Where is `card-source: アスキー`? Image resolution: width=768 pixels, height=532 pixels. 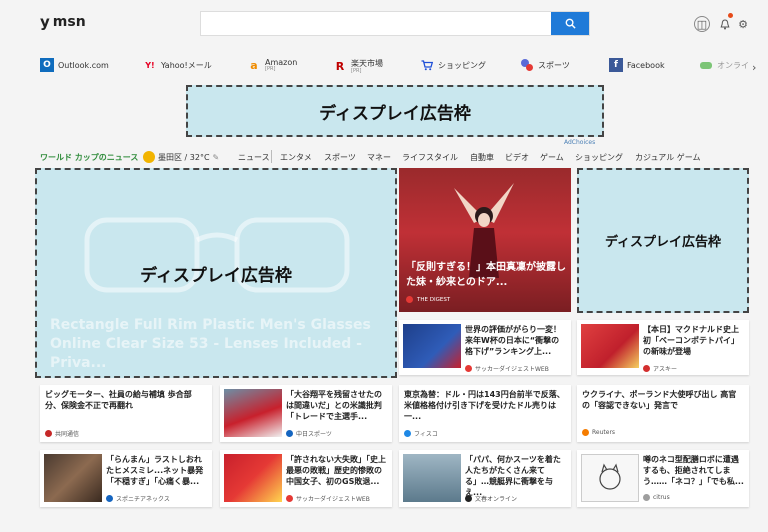 card-source: アスキー is located at coordinates (660, 368).